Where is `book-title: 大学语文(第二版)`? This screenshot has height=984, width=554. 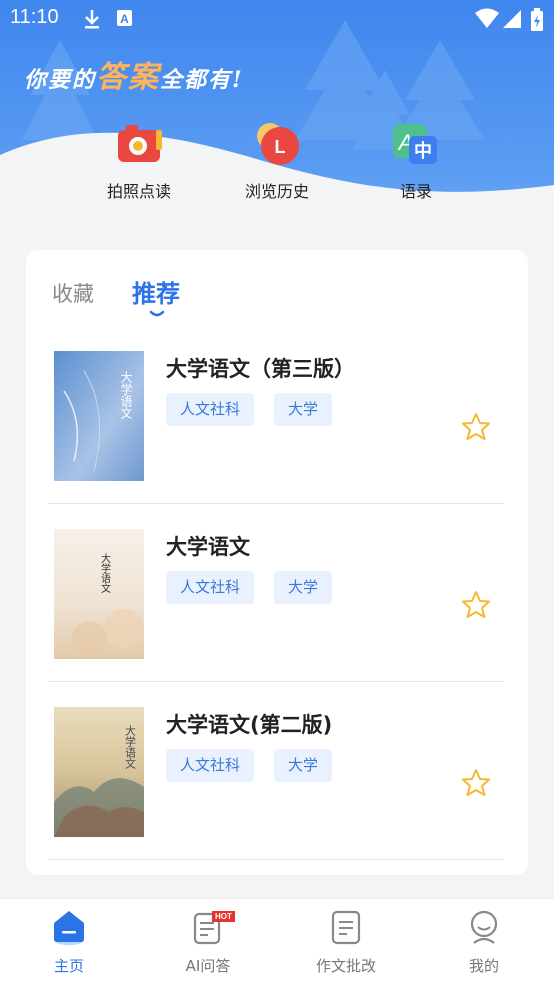
book-title: 大学语文(第二版) is located at coordinates (249, 725).